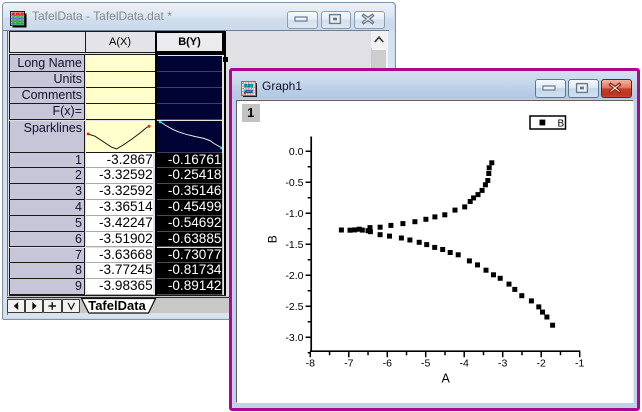  What do you see at coordinates (579, 364) in the screenshot?
I see `svg-text: -1` at bounding box center [579, 364].